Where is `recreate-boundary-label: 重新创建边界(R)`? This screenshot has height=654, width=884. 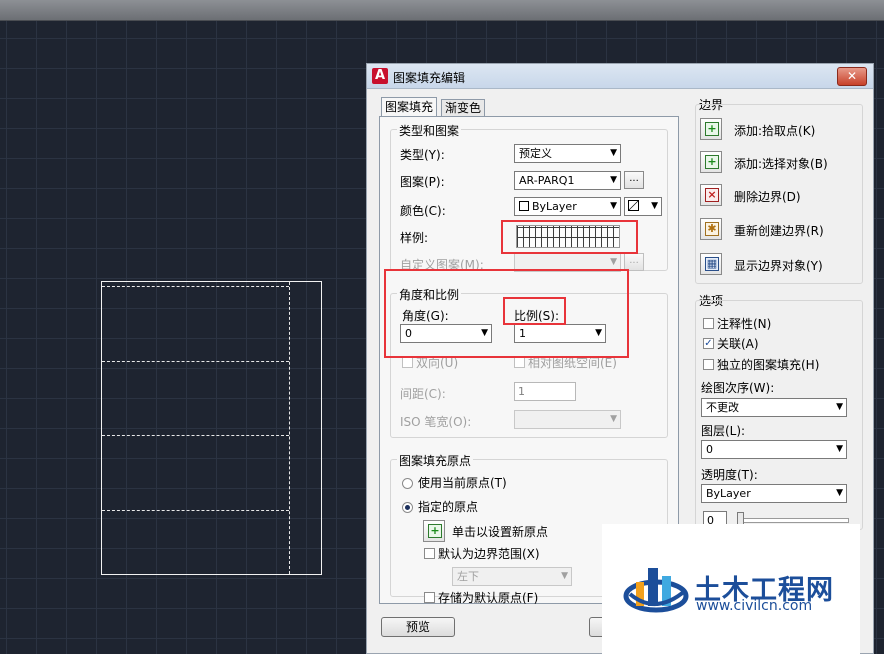
recreate-boundary-label: 重新创建边界(R) is located at coordinates (779, 231).